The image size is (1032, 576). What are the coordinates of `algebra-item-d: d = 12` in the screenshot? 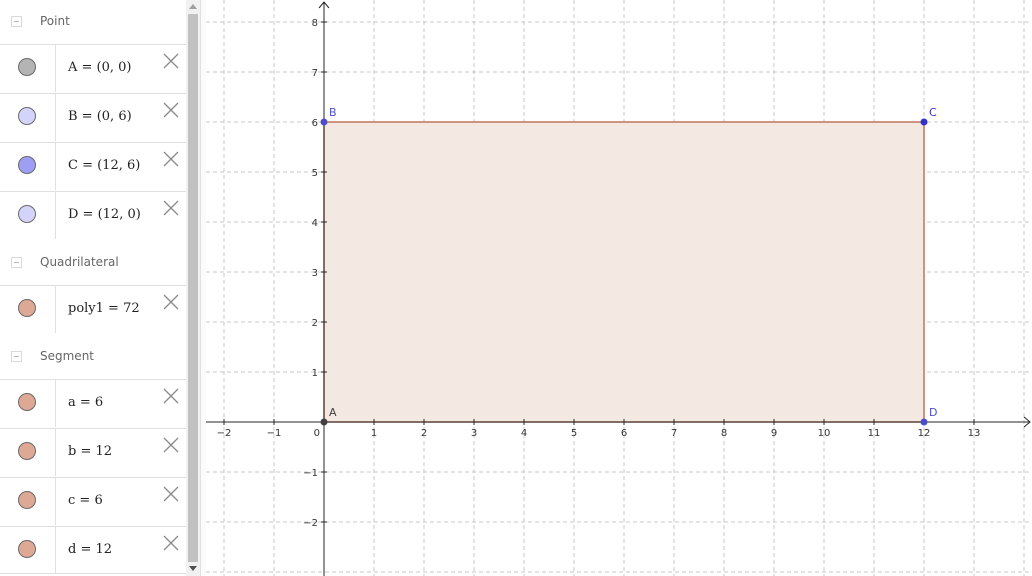 It's located at (93, 550).